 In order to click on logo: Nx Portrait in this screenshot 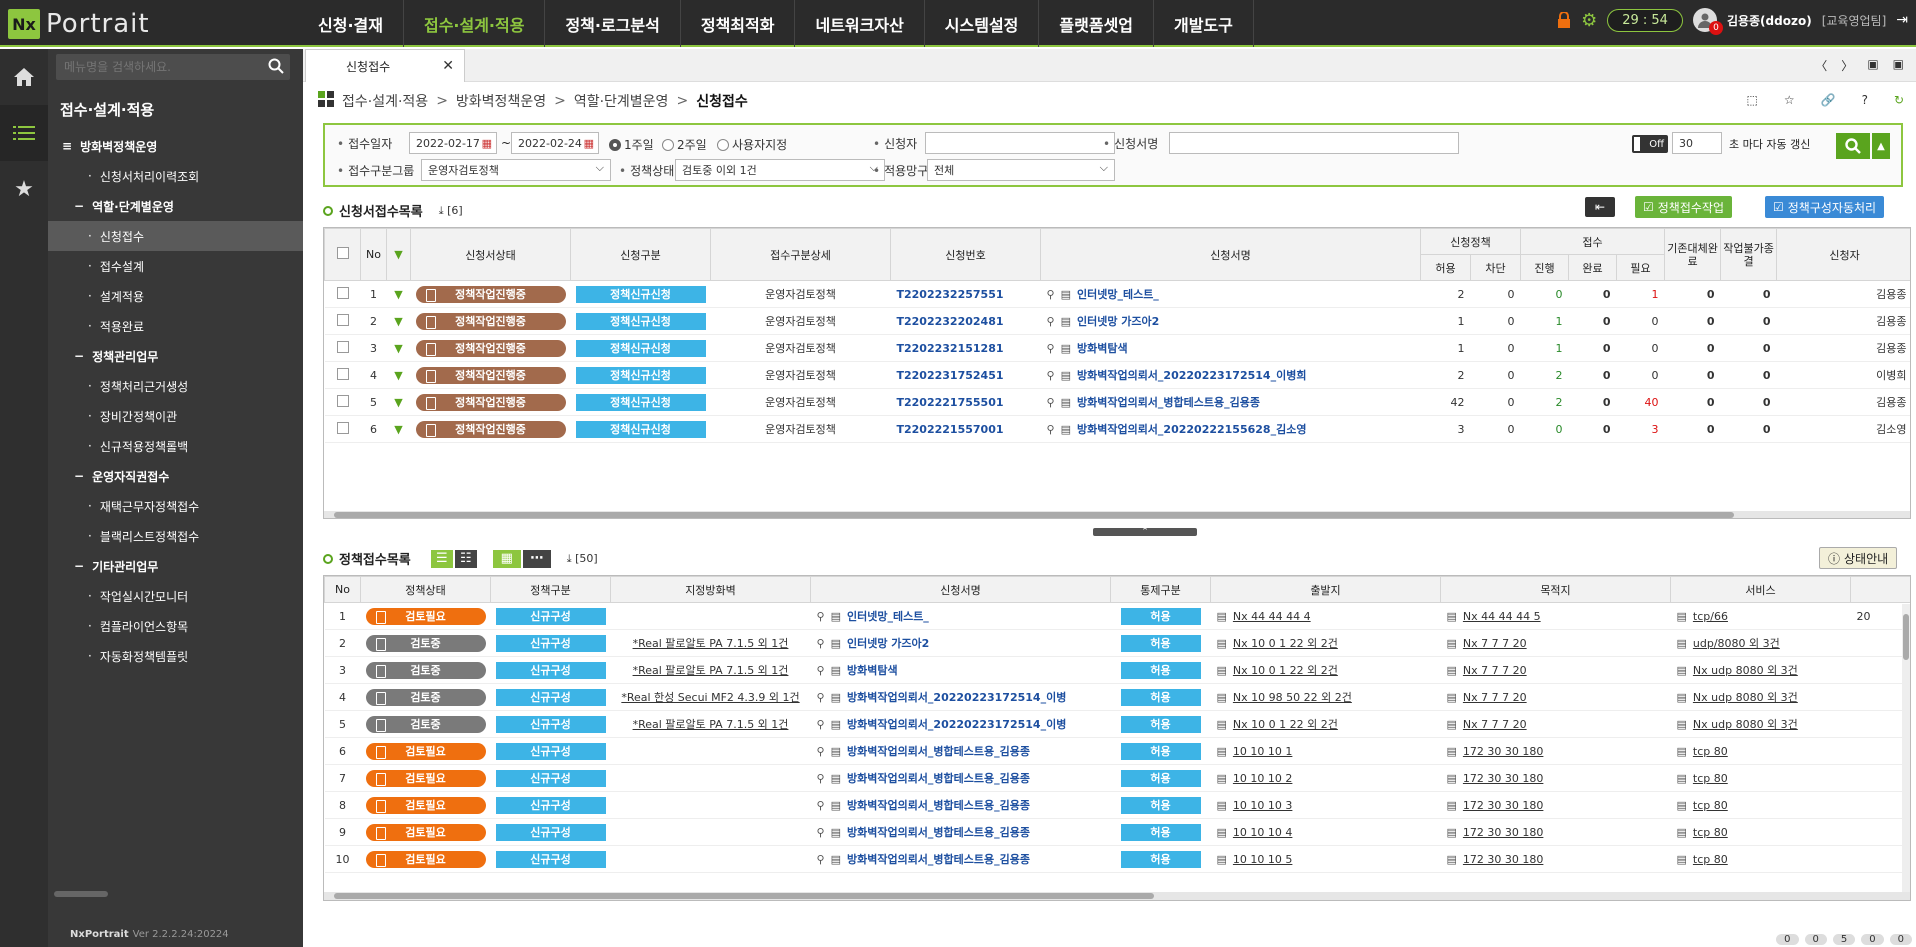, I will do `click(79, 24)`.